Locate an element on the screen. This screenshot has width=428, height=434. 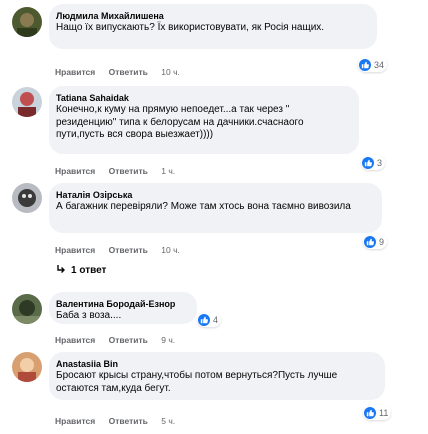
reaction-count-value: 4 is located at coordinates (216, 319).